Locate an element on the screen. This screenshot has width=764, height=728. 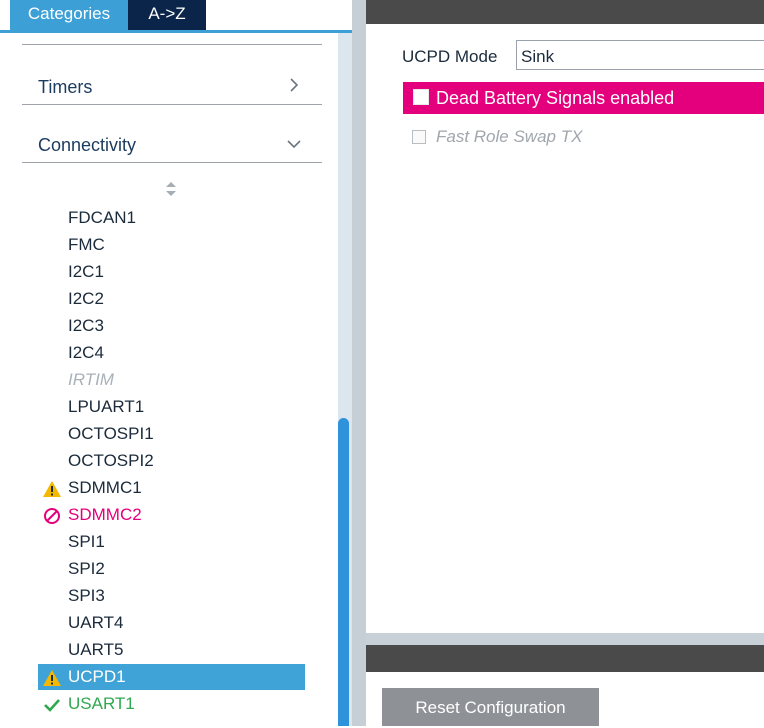
fast-role-swap-label: Fast Role Swap TX is located at coordinates (509, 136).